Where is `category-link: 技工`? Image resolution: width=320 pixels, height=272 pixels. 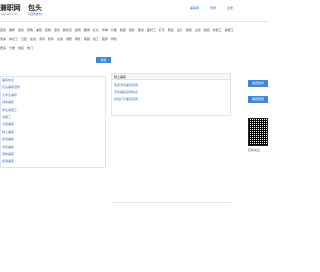
category-link: 技工 is located at coordinates (96, 39).